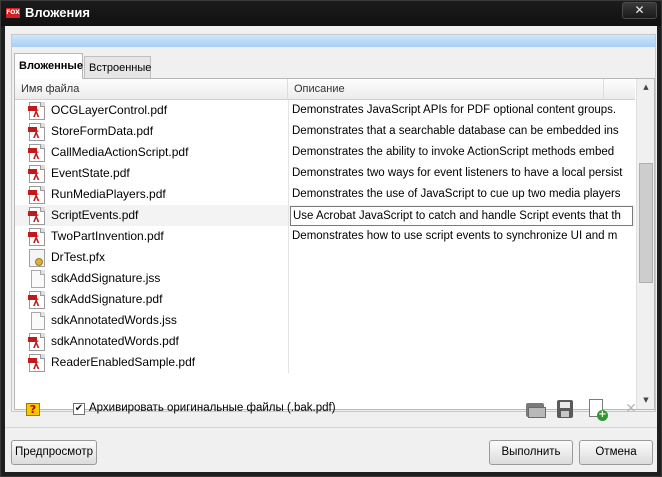 Image resolution: width=662 pixels, height=477 pixels. What do you see at coordinates (646, 223) in the screenshot?
I see `scroll-thumb` at bounding box center [646, 223].